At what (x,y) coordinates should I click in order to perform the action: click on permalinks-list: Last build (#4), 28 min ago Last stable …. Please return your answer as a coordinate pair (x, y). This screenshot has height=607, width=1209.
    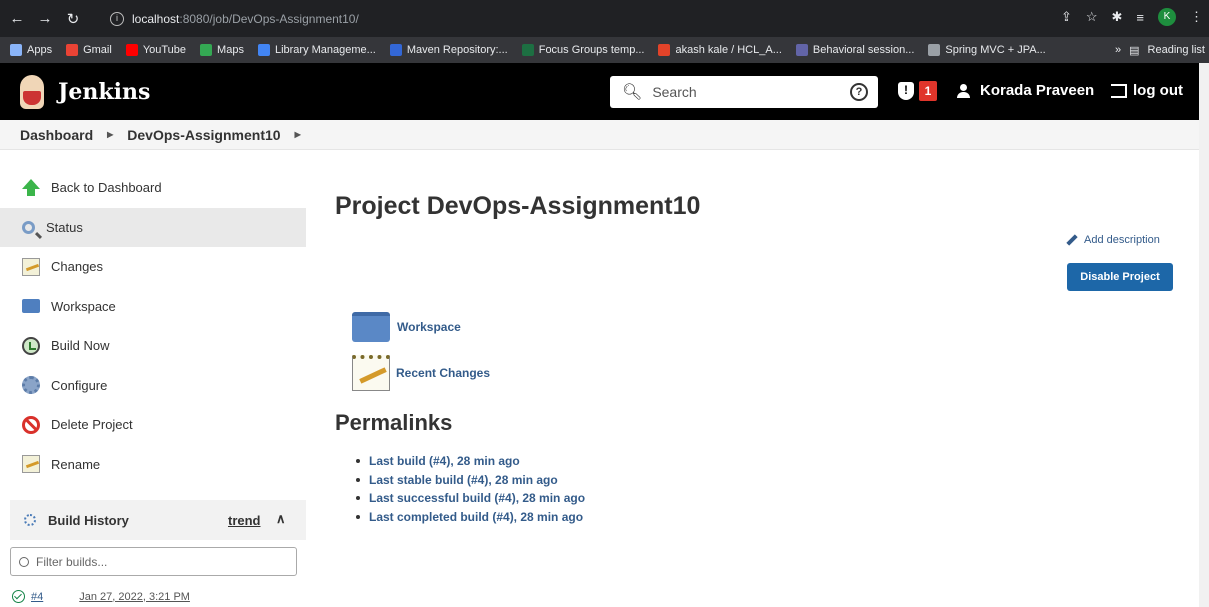
    Looking at the image, I should click on (470, 489).